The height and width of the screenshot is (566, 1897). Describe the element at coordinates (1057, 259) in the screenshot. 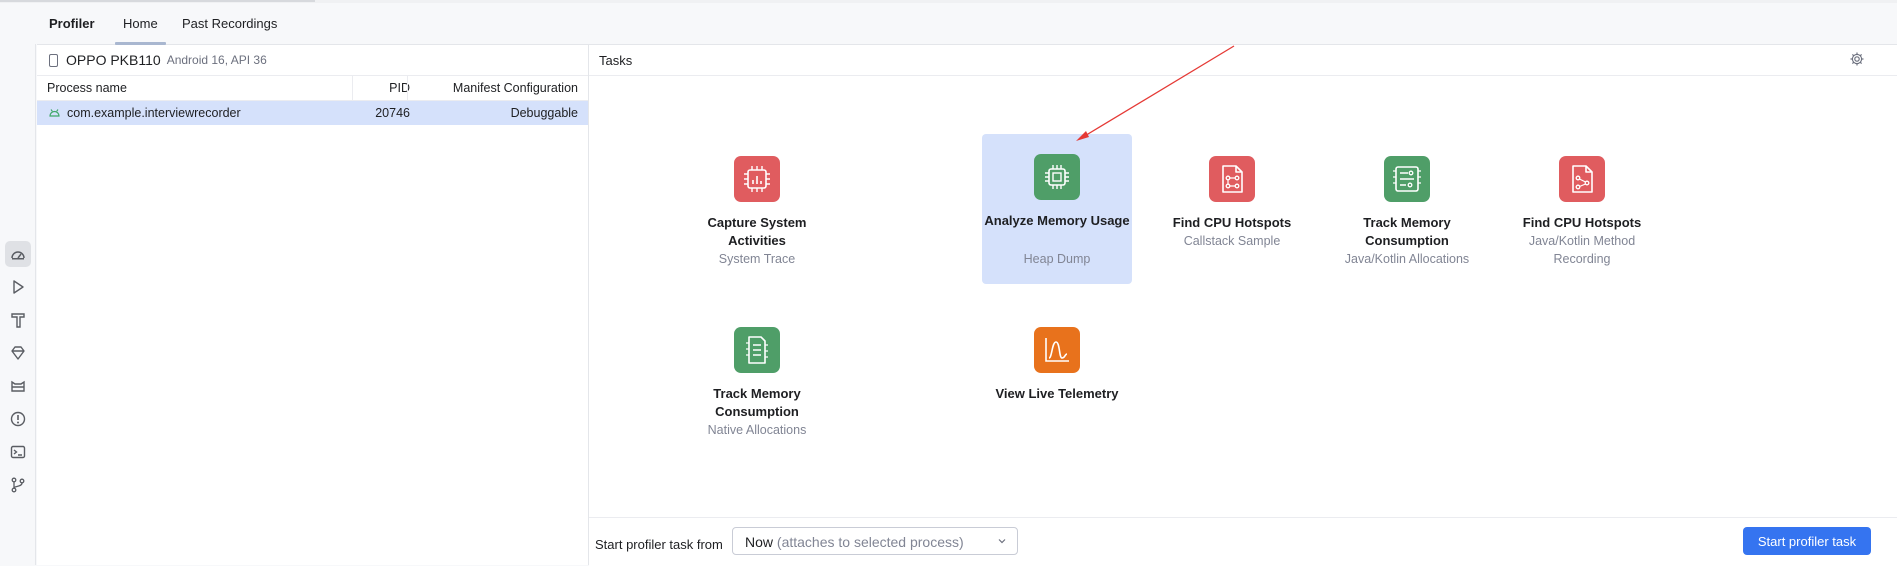

I see `task-subtitle: Heap Dump` at that location.